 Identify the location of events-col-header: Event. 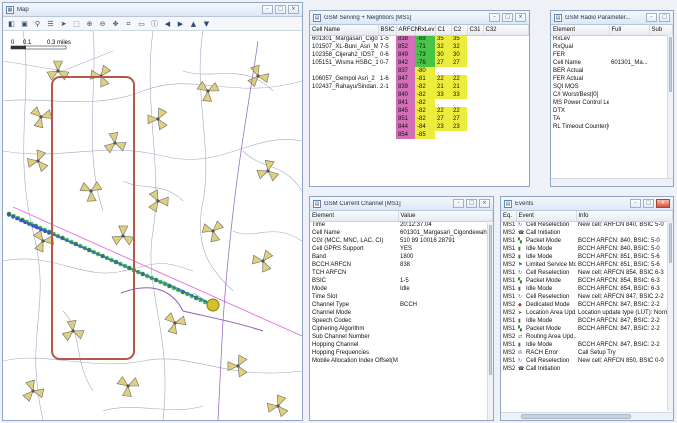
(546, 216).